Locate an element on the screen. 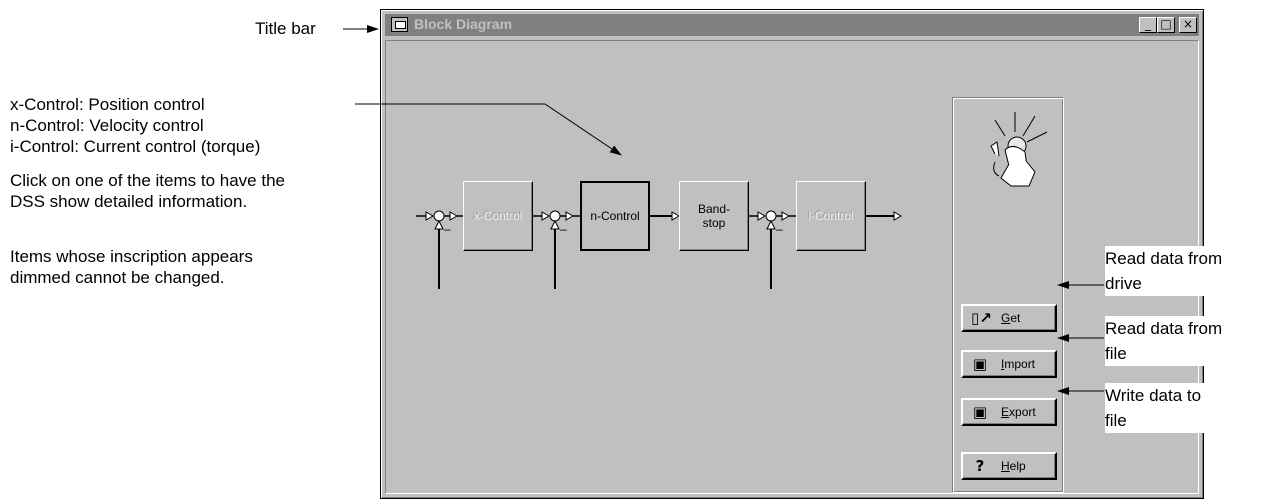  click-hint-line2: DSS show detailed information. is located at coordinates (129, 201).